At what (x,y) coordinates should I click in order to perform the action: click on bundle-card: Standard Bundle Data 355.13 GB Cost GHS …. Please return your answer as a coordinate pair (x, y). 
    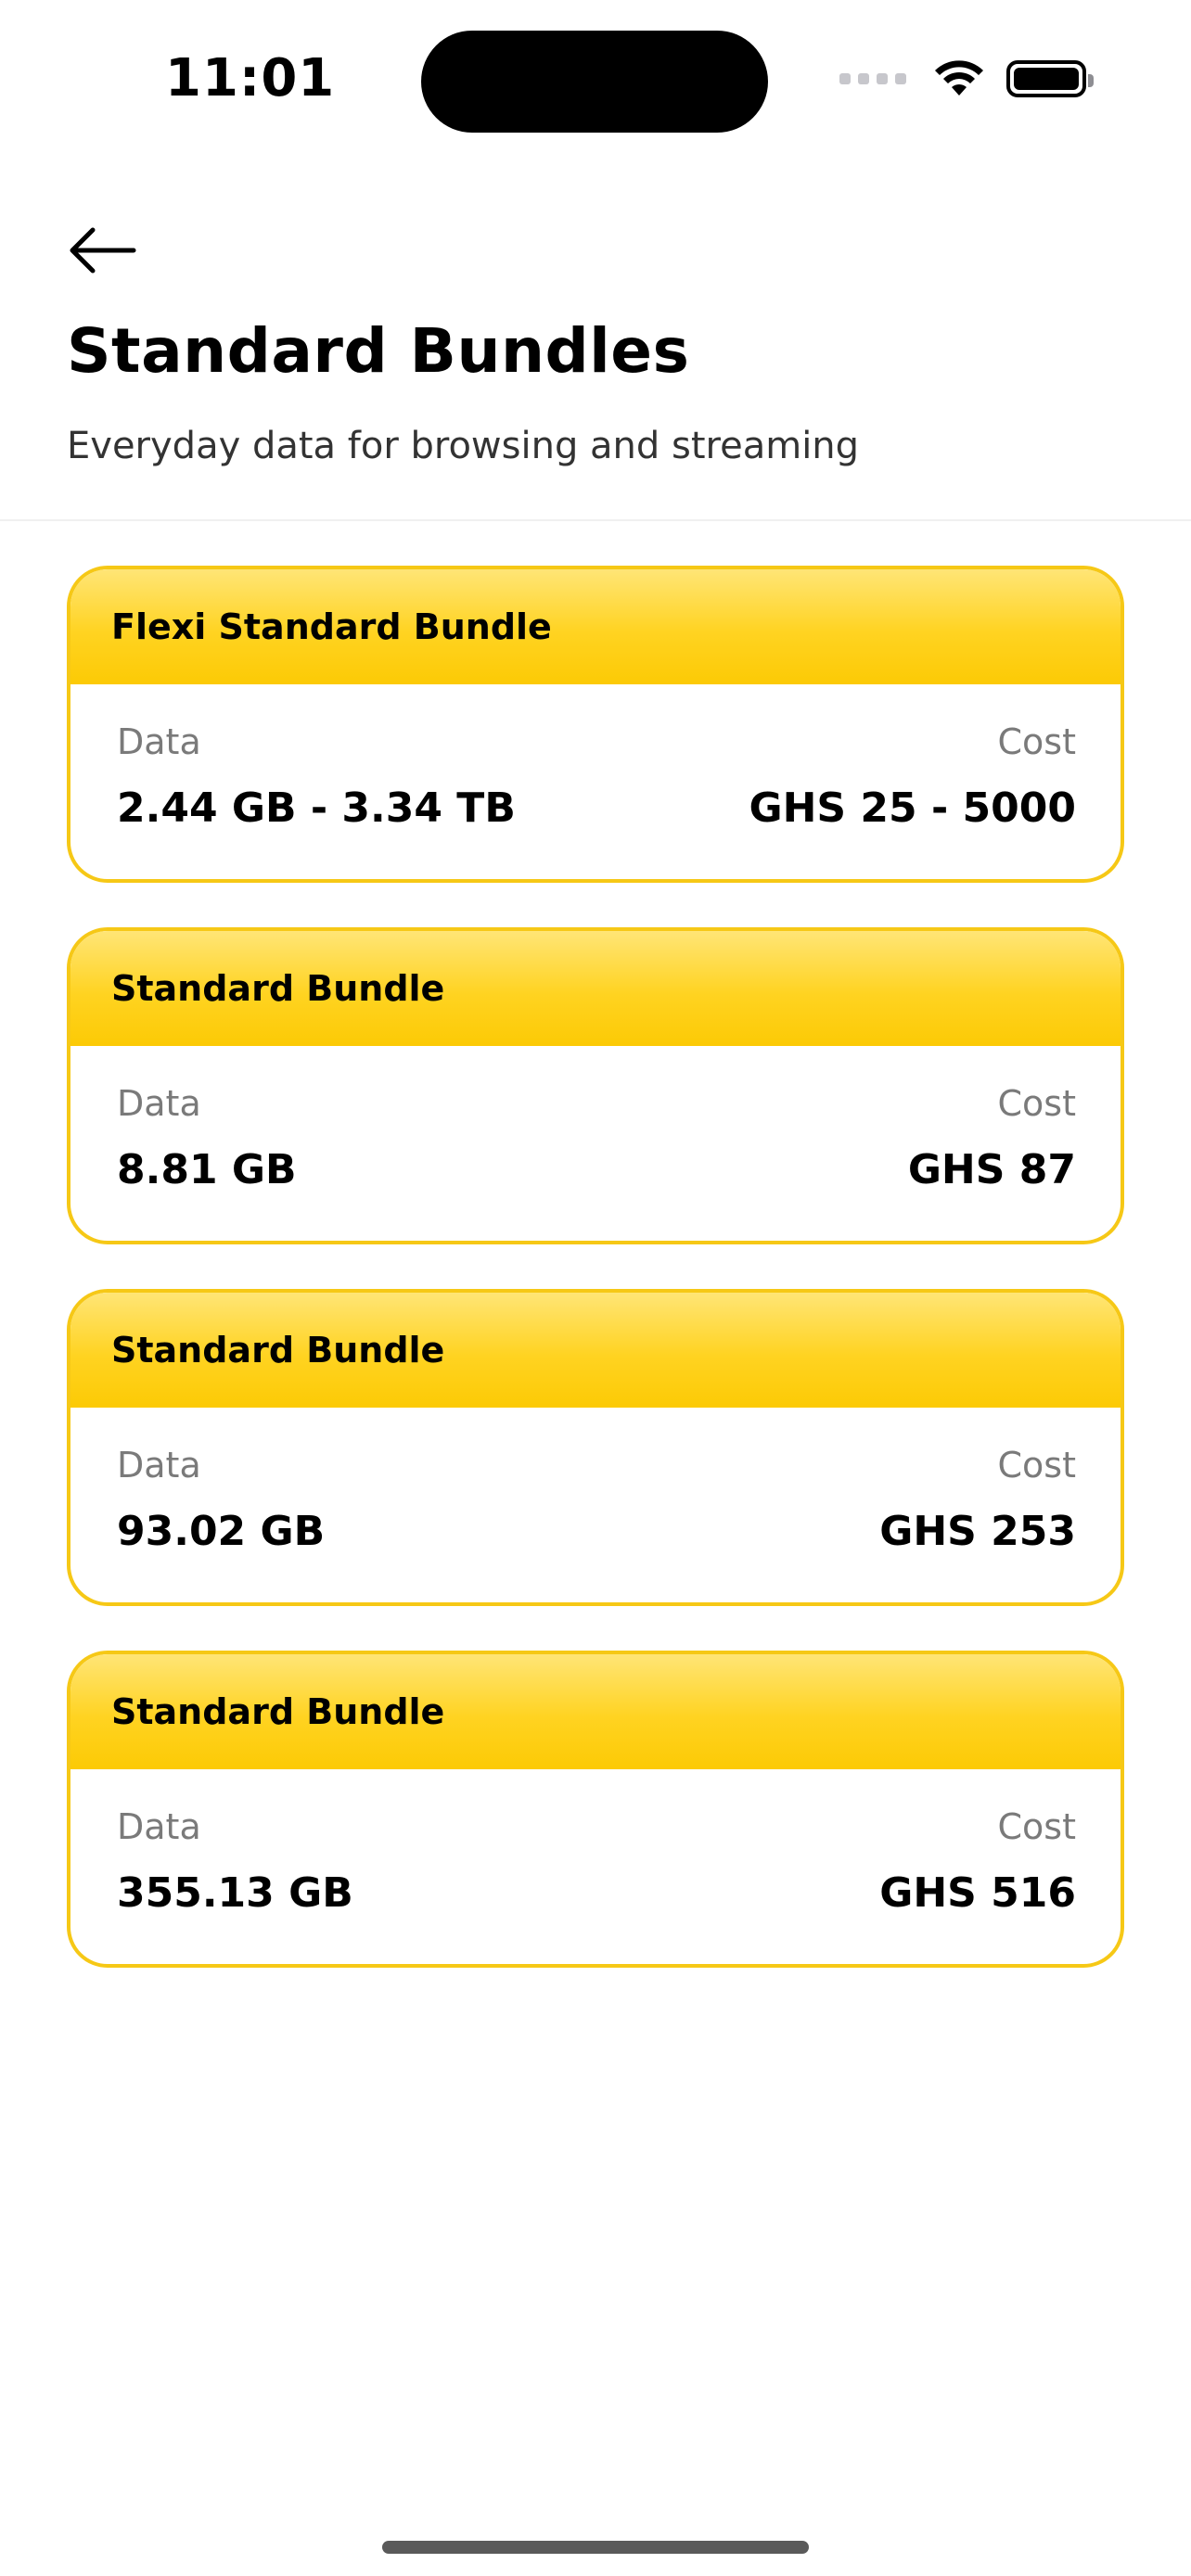
    Looking at the image, I should click on (595, 1809).